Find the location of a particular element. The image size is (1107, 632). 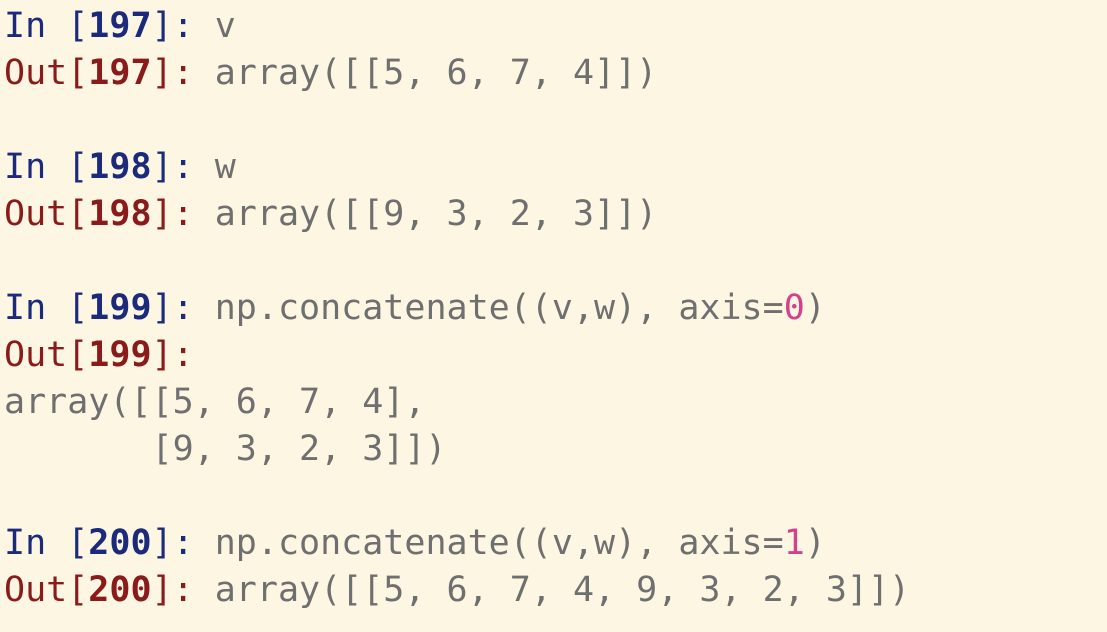

out-prompt-number: 200 is located at coordinates (120, 590).